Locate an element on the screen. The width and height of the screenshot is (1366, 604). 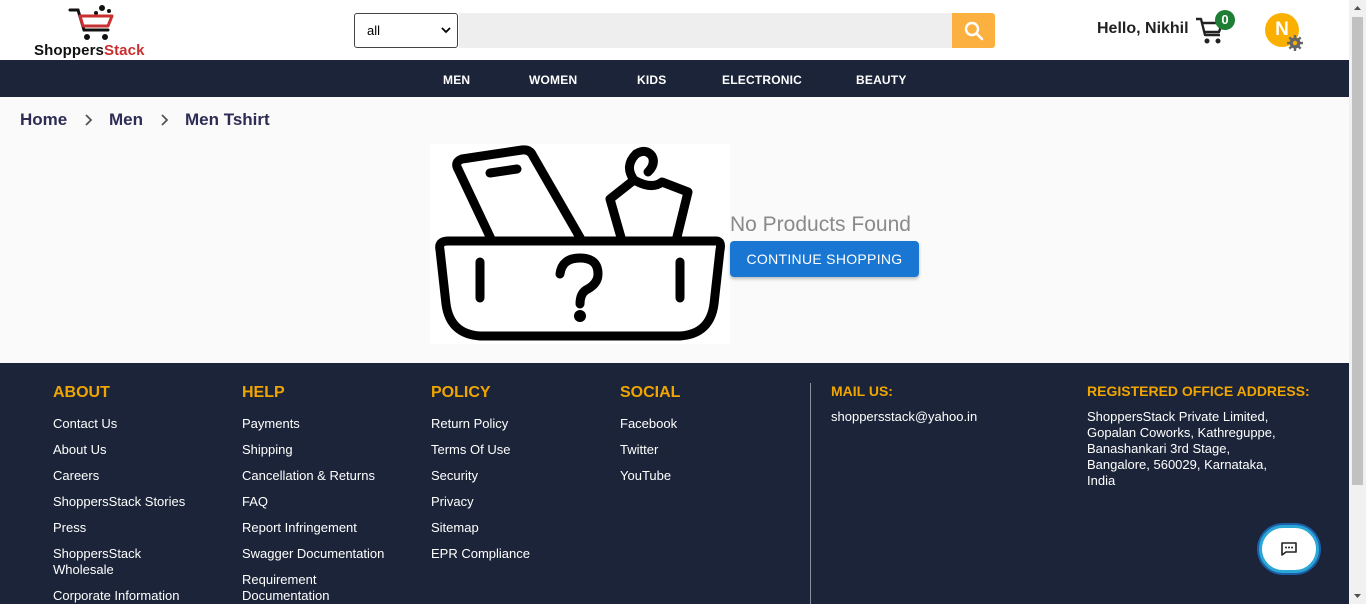
gear-icon is located at coordinates (1295, 43).